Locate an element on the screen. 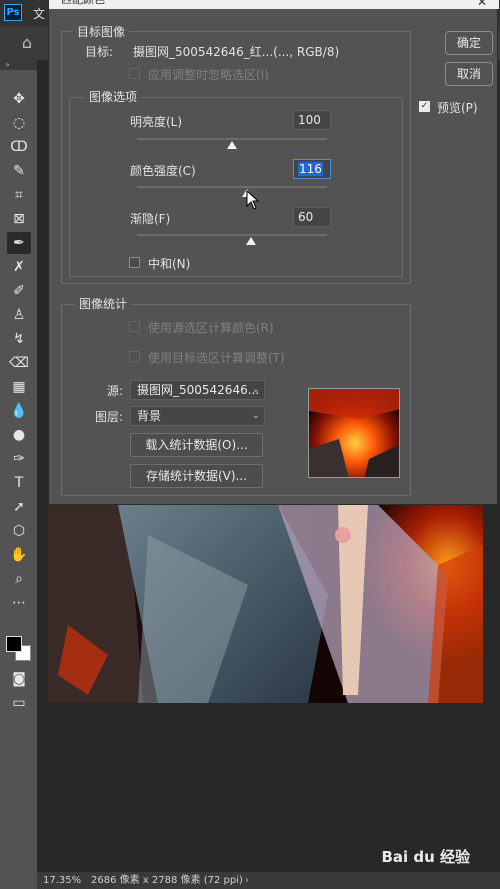  menu-file: 文 is located at coordinates (39, 13).